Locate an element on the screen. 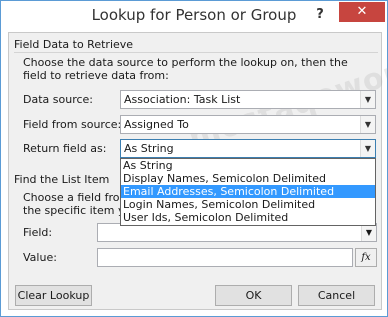 This screenshot has height=317, width=388. close-button: ✕ is located at coordinates (362, 12).